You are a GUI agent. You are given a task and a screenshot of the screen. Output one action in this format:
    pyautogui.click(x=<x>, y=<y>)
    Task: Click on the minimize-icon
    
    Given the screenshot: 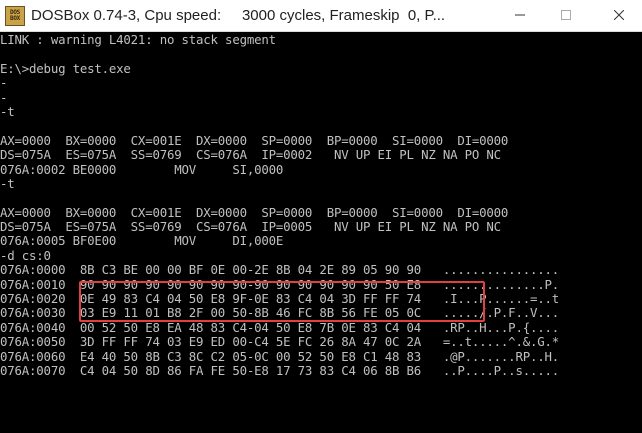 What is the action you would take?
    pyautogui.click(x=520, y=15)
    